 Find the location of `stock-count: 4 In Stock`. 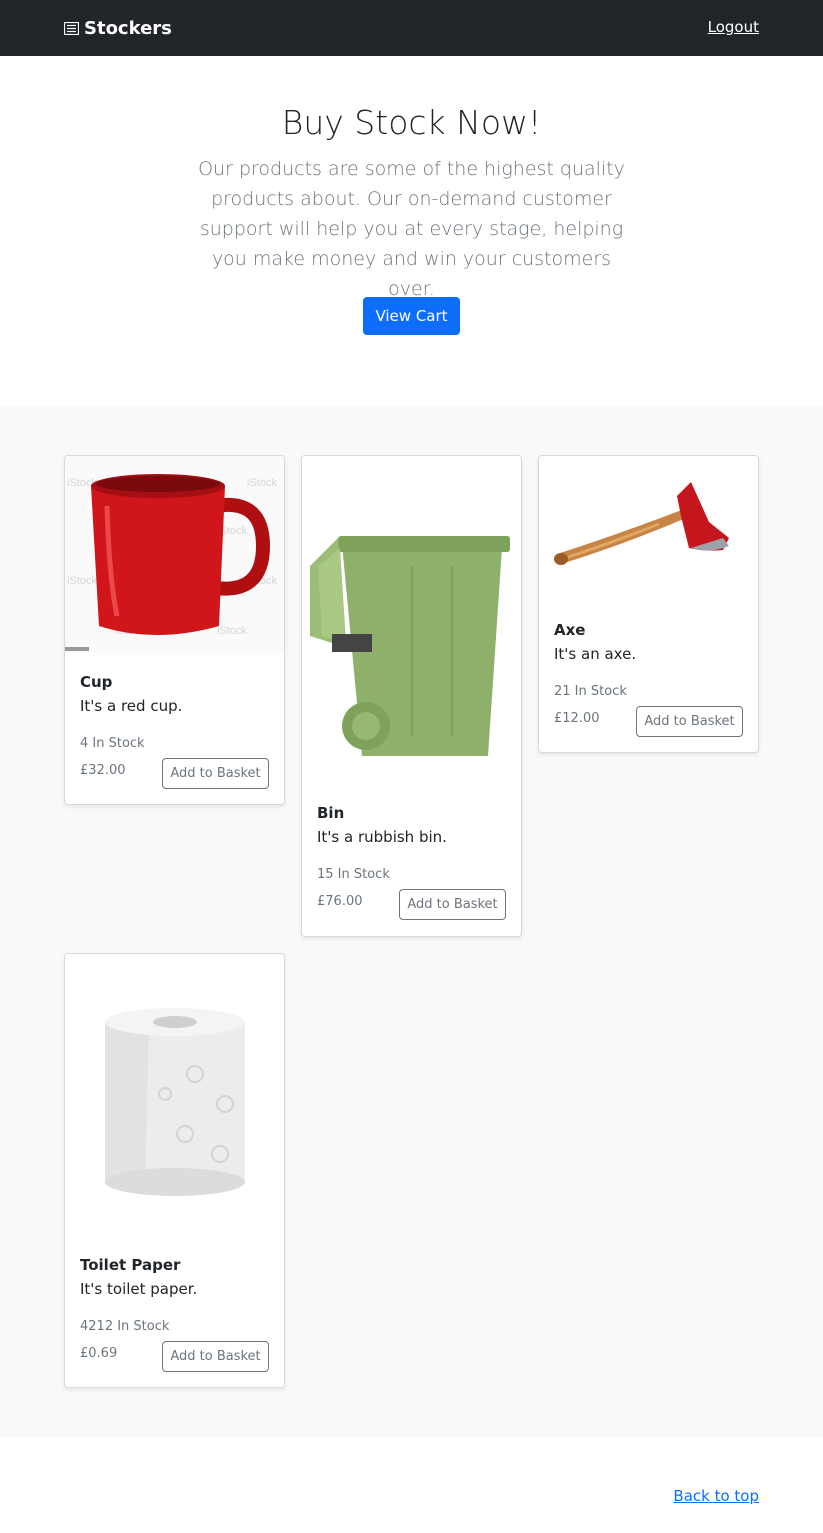

stock-count: 4 In Stock is located at coordinates (112, 743).